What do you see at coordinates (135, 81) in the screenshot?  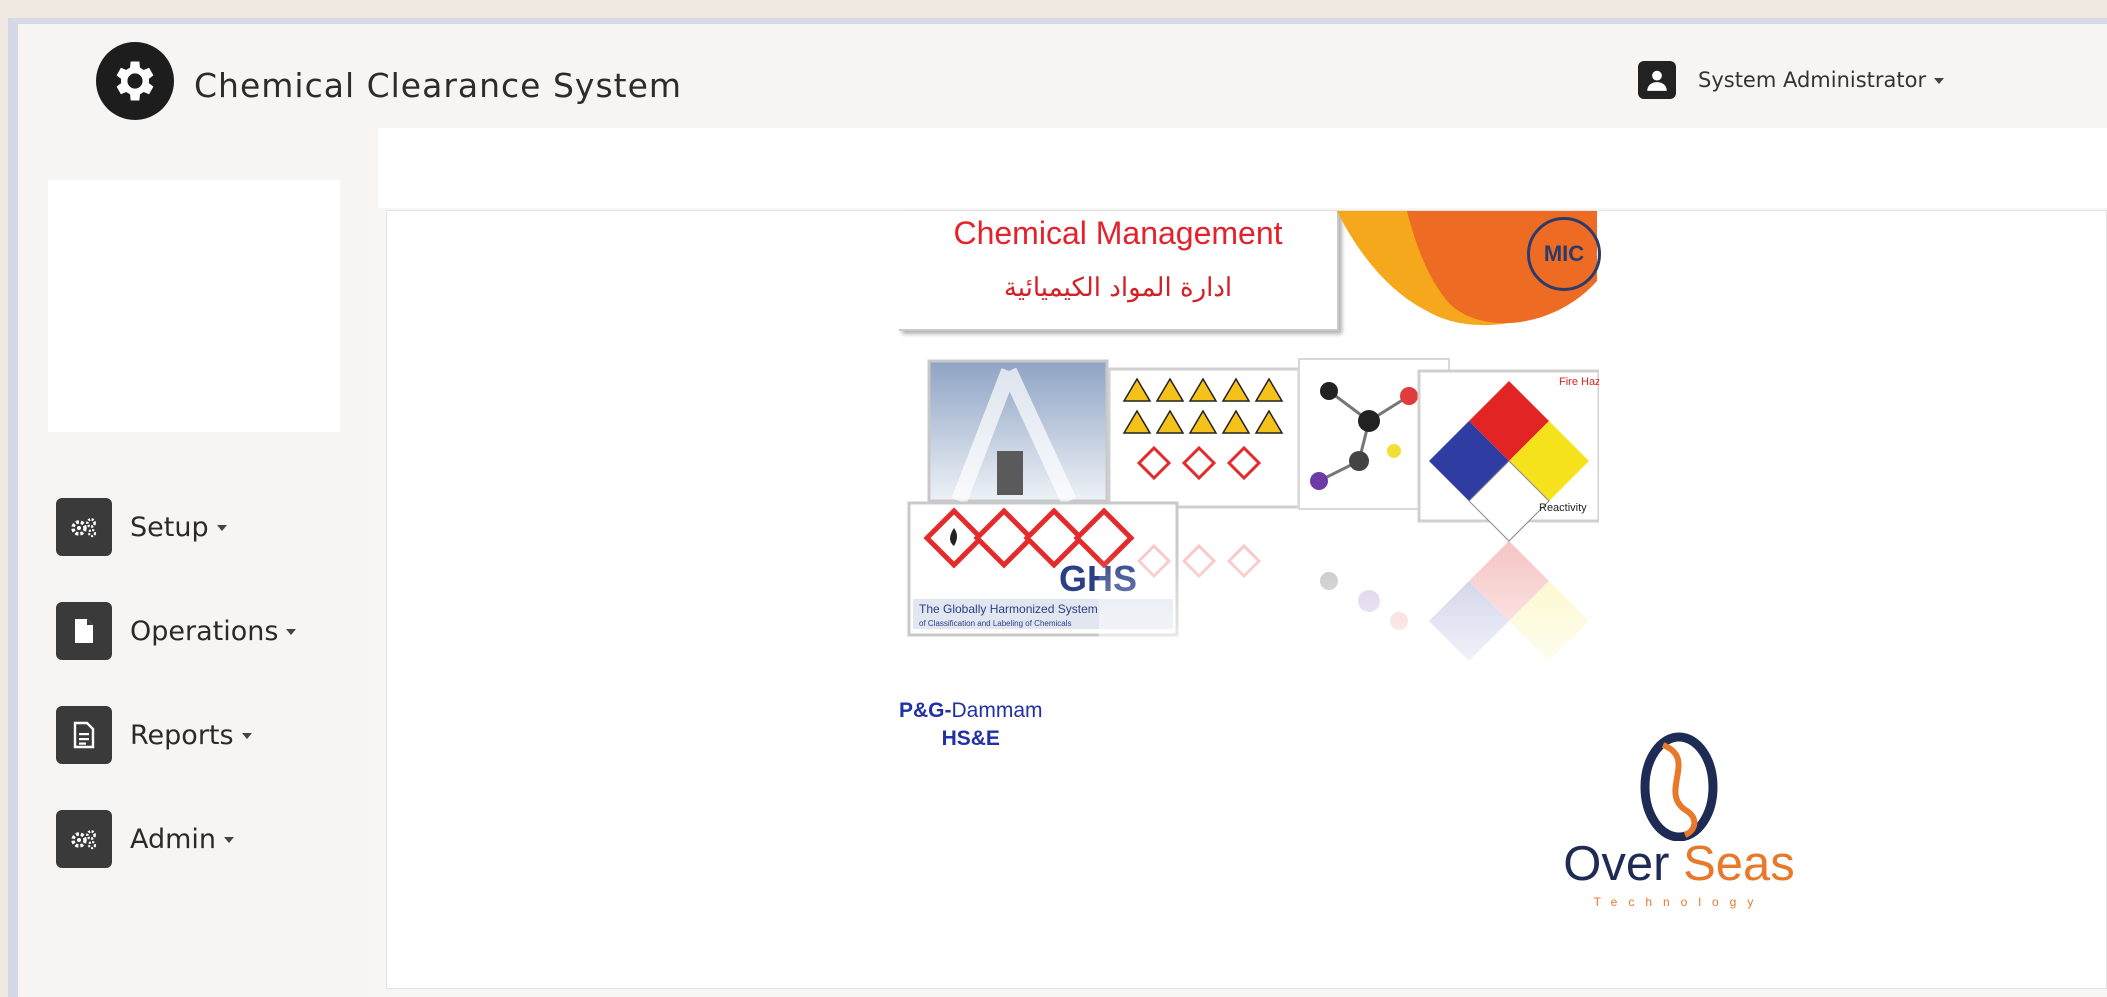 I see `gear-icon` at bounding box center [135, 81].